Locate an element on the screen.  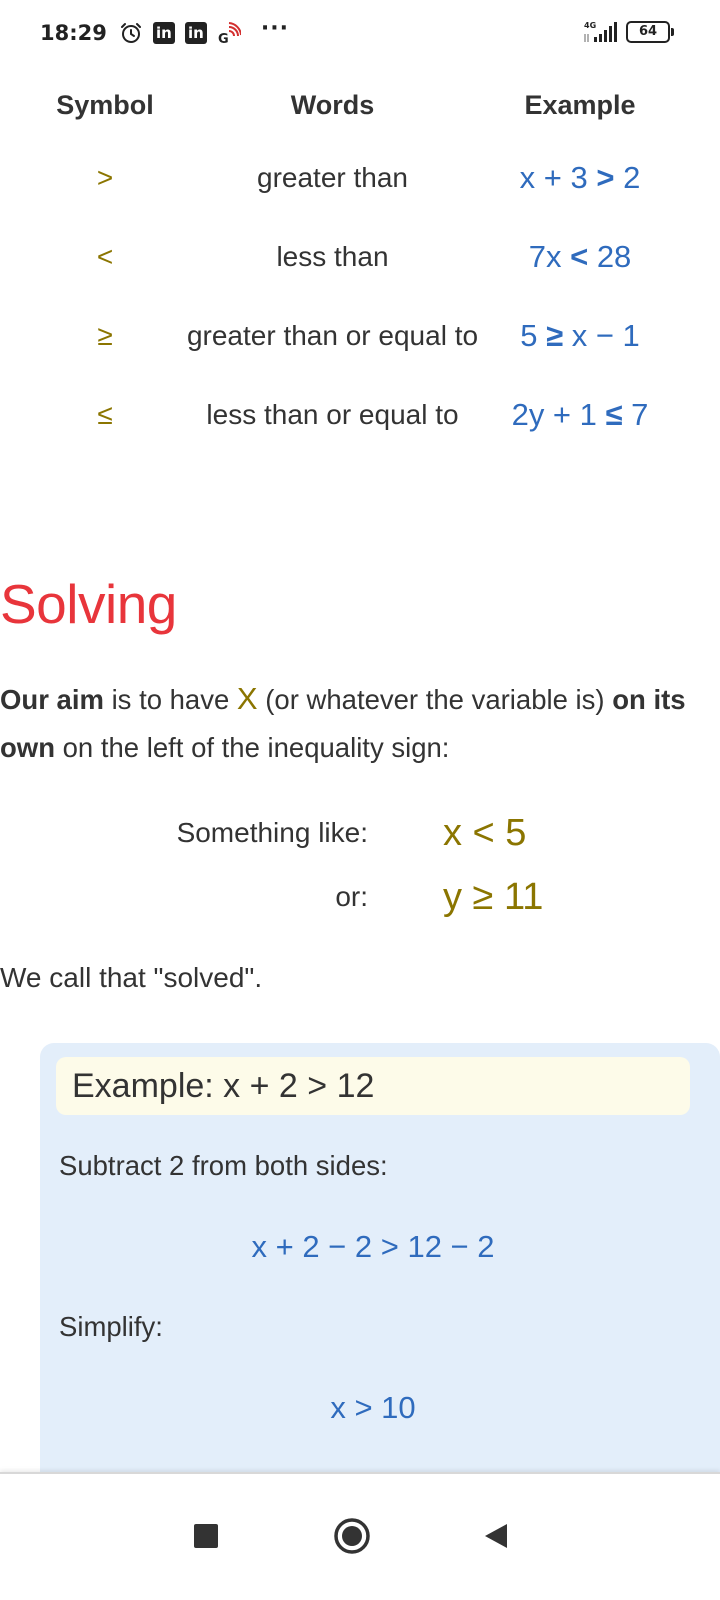
example-cell: 2y + 1 ≤ 7 is located at coordinates (580, 415).